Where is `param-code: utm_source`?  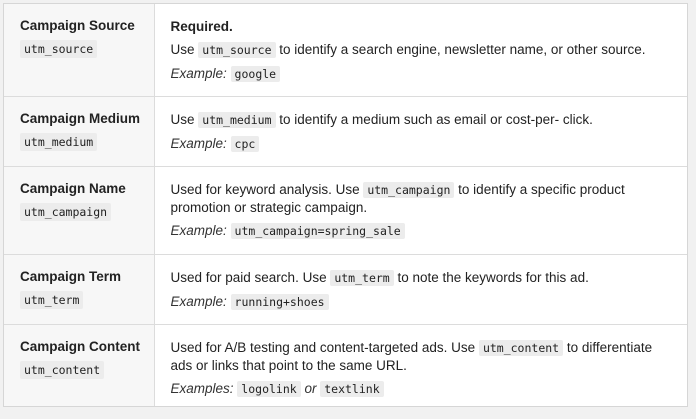
param-code: utm_source is located at coordinates (59, 49).